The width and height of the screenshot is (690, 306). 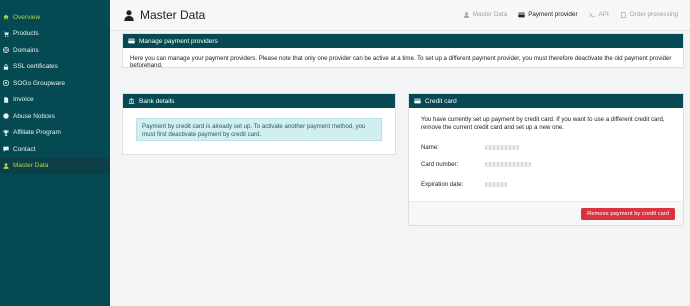 I want to click on page-title: Master Data, so click(x=164, y=15).